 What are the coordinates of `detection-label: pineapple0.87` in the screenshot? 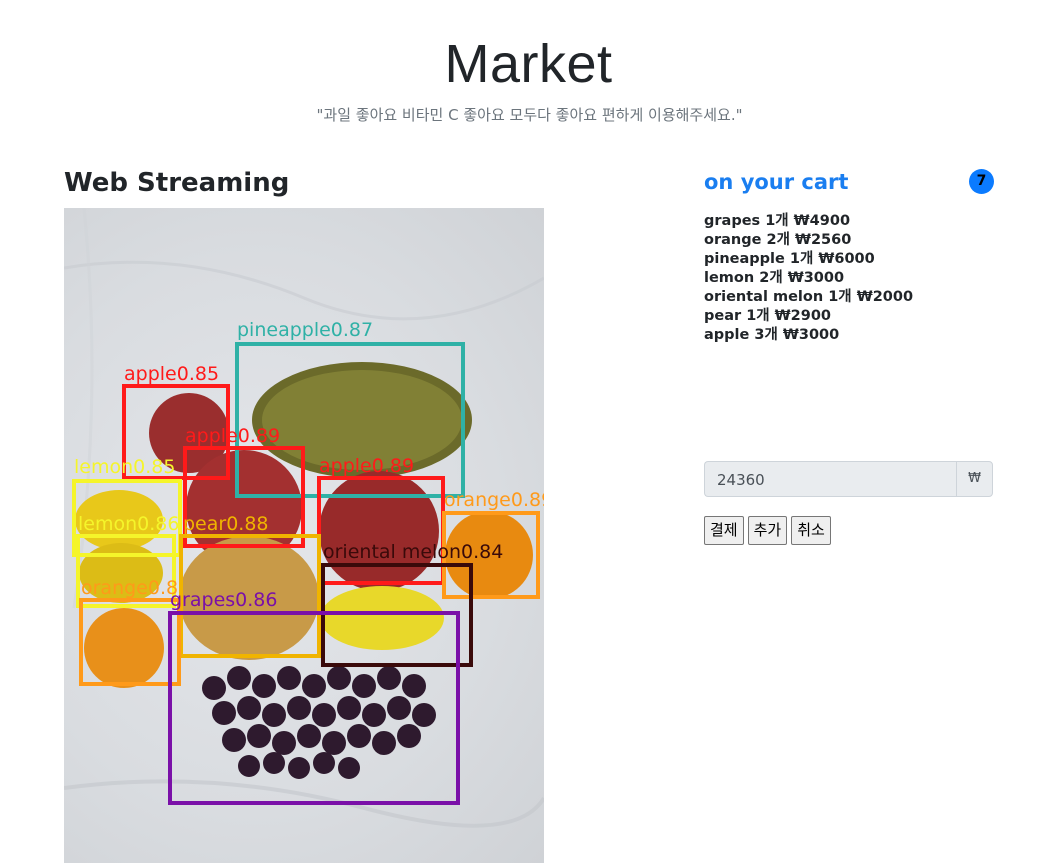 It's located at (305, 330).